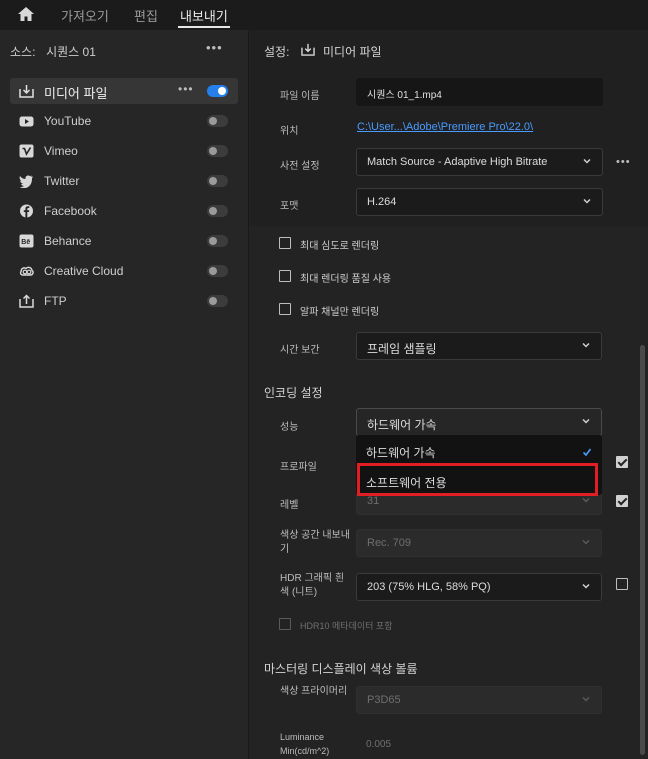 The height and width of the screenshot is (759, 648). What do you see at coordinates (124, 151) in the screenshot?
I see `destination-vimeo: Vimeo` at bounding box center [124, 151].